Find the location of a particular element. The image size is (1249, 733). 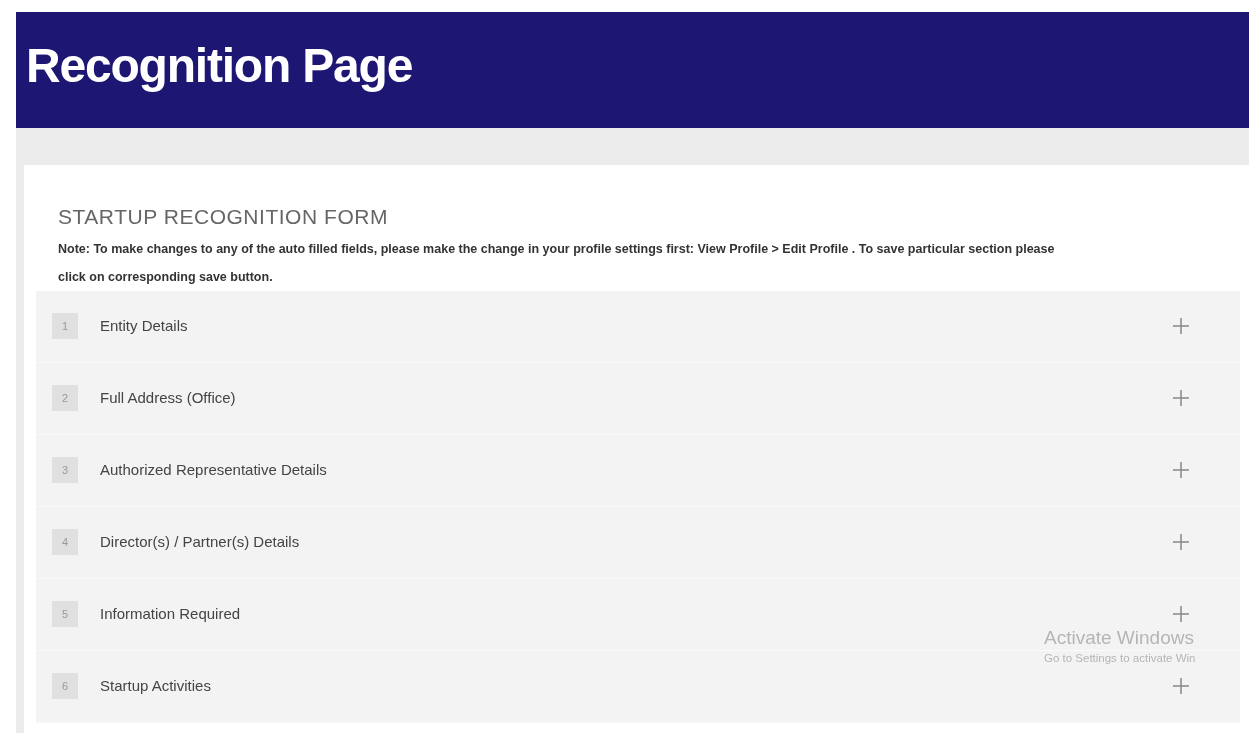

section-label: Director(s) / Partner(s) Details is located at coordinates (200, 541).